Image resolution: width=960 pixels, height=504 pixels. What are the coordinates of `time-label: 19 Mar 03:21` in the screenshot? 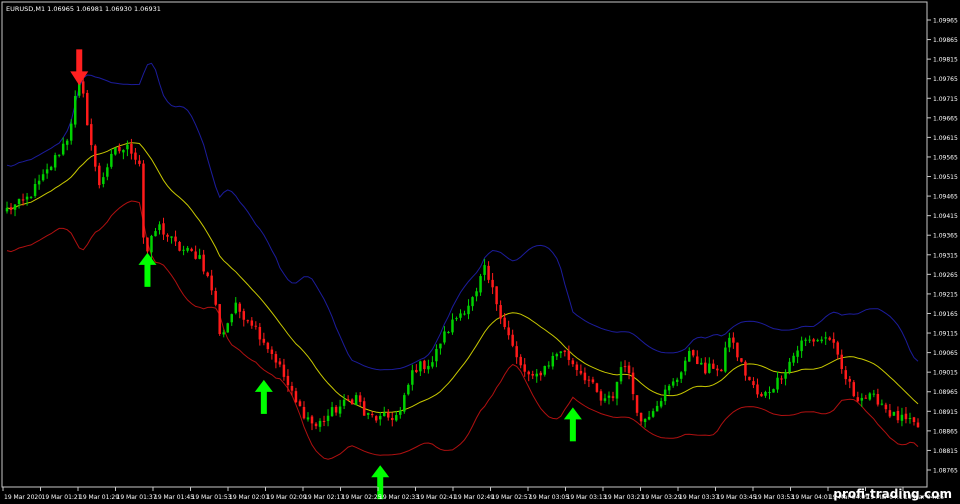 It's located at (624, 497).